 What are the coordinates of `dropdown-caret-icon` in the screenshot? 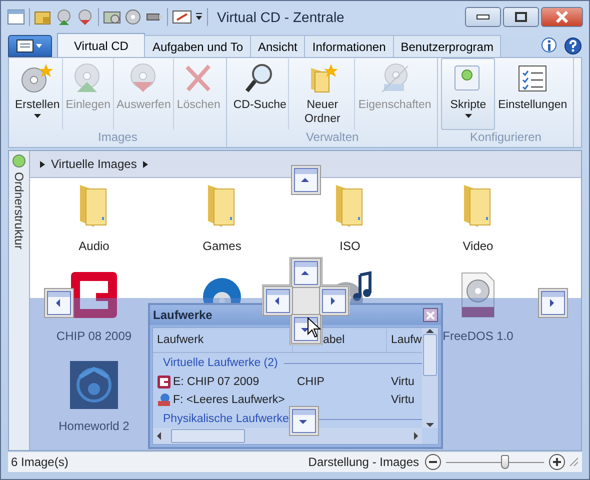 It's located at (199, 16).